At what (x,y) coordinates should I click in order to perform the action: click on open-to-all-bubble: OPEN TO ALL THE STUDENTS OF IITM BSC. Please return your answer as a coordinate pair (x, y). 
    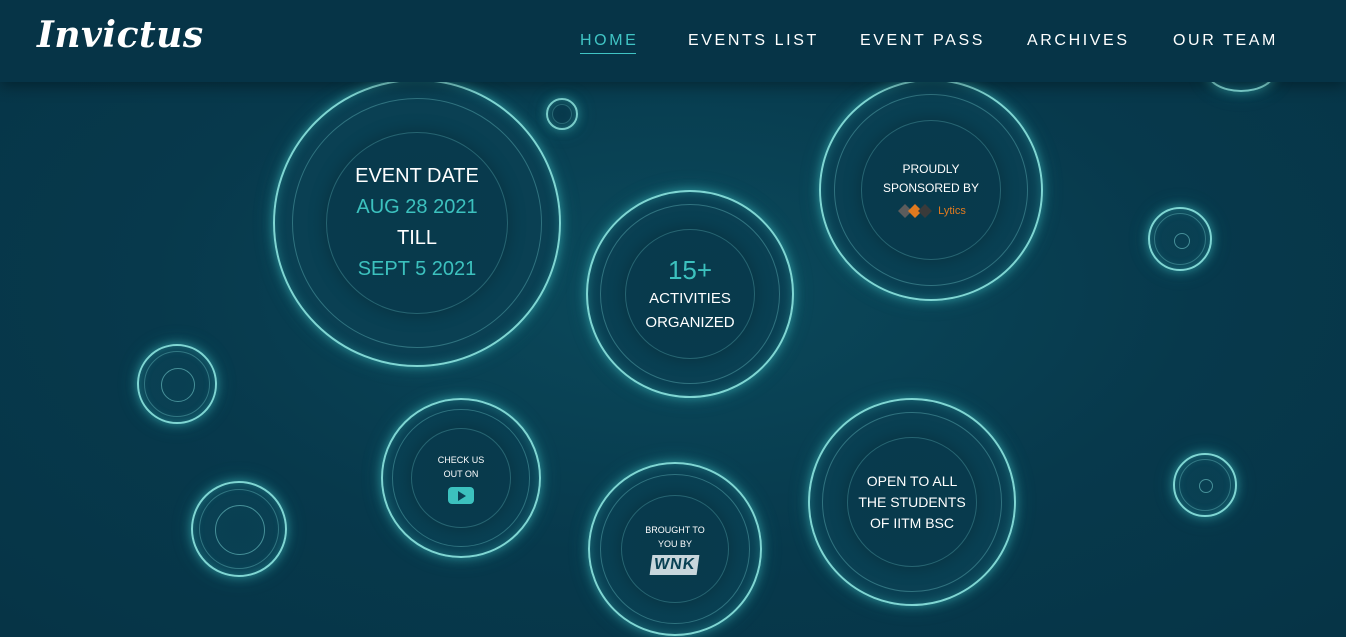
    Looking at the image, I should click on (912, 502).